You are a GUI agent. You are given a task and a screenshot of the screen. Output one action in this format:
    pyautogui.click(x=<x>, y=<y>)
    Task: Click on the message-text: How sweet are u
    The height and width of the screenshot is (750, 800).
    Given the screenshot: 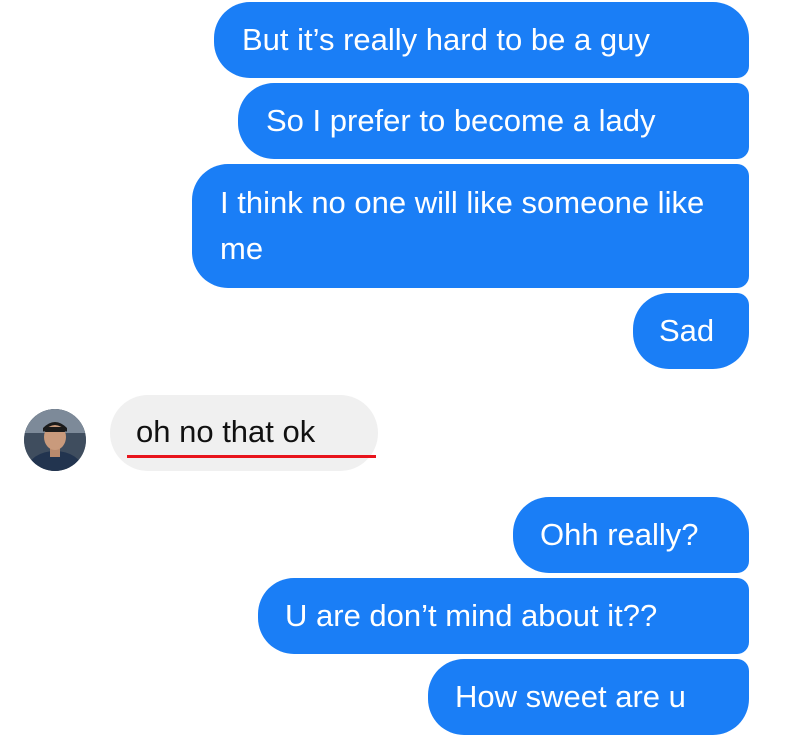 What is the action you would take?
    pyautogui.click(x=570, y=696)
    